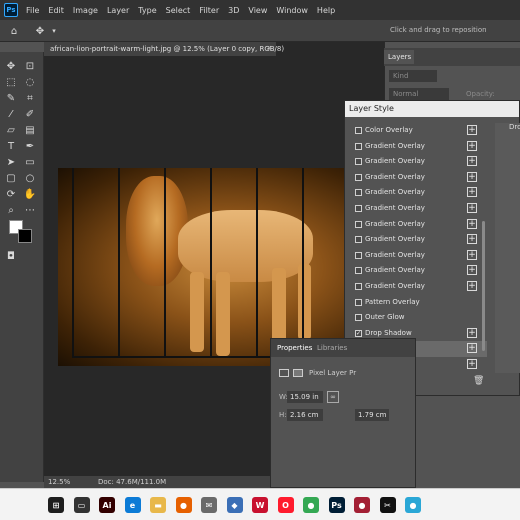  Describe the element at coordinates (11, 146) in the screenshot. I see `type-icon: T` at that location.